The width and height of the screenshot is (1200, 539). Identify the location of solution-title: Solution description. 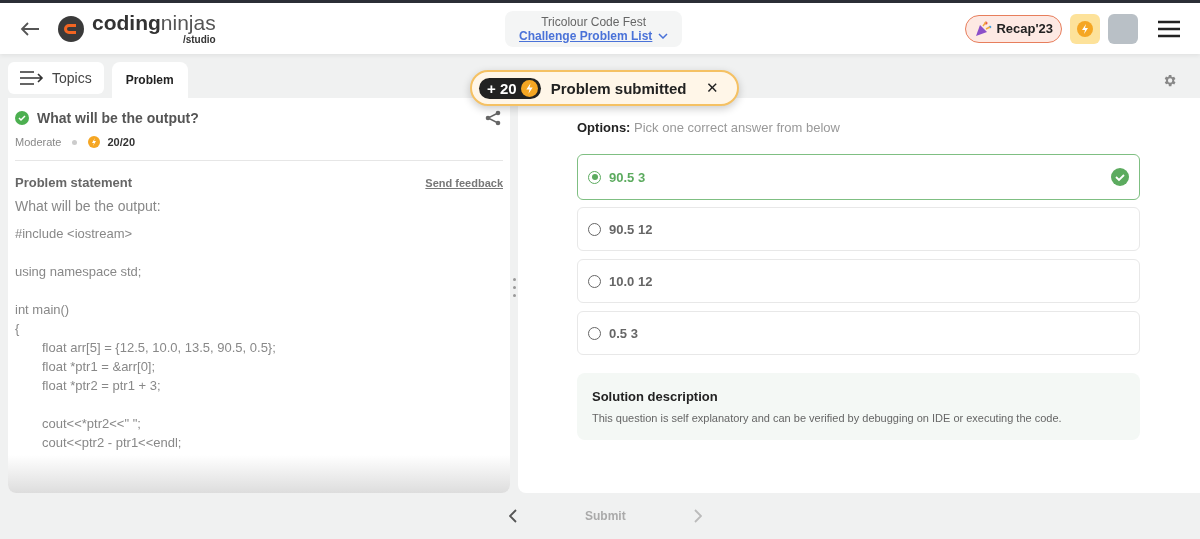
(655, 396).